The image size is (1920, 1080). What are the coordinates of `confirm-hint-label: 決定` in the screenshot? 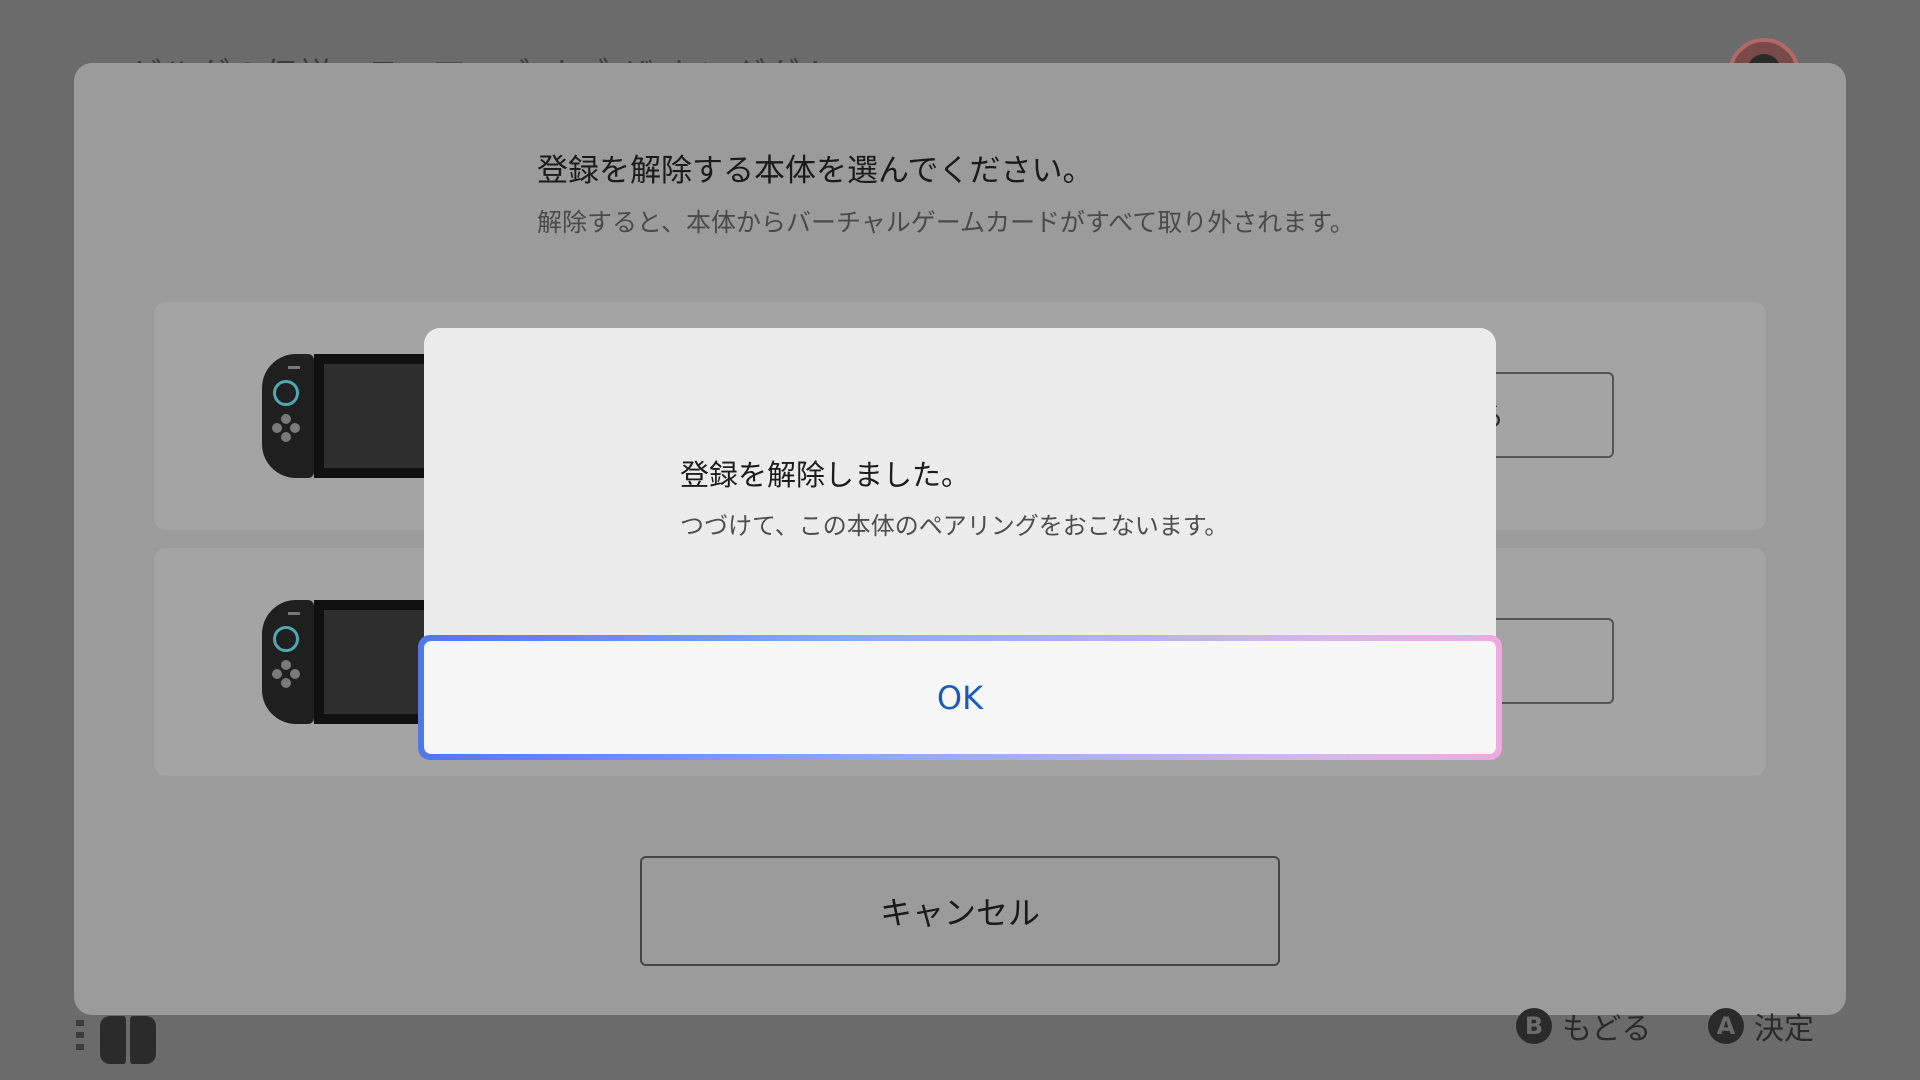 It's located at (1784, 1029).